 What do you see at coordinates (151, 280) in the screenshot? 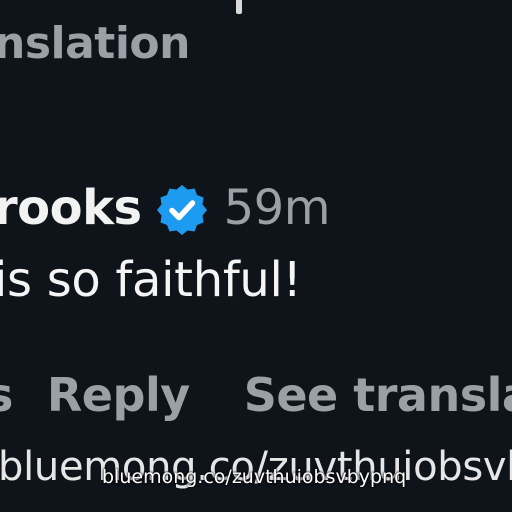
I see `comment-body: is so faithful!` at bounding box center [151, 280].